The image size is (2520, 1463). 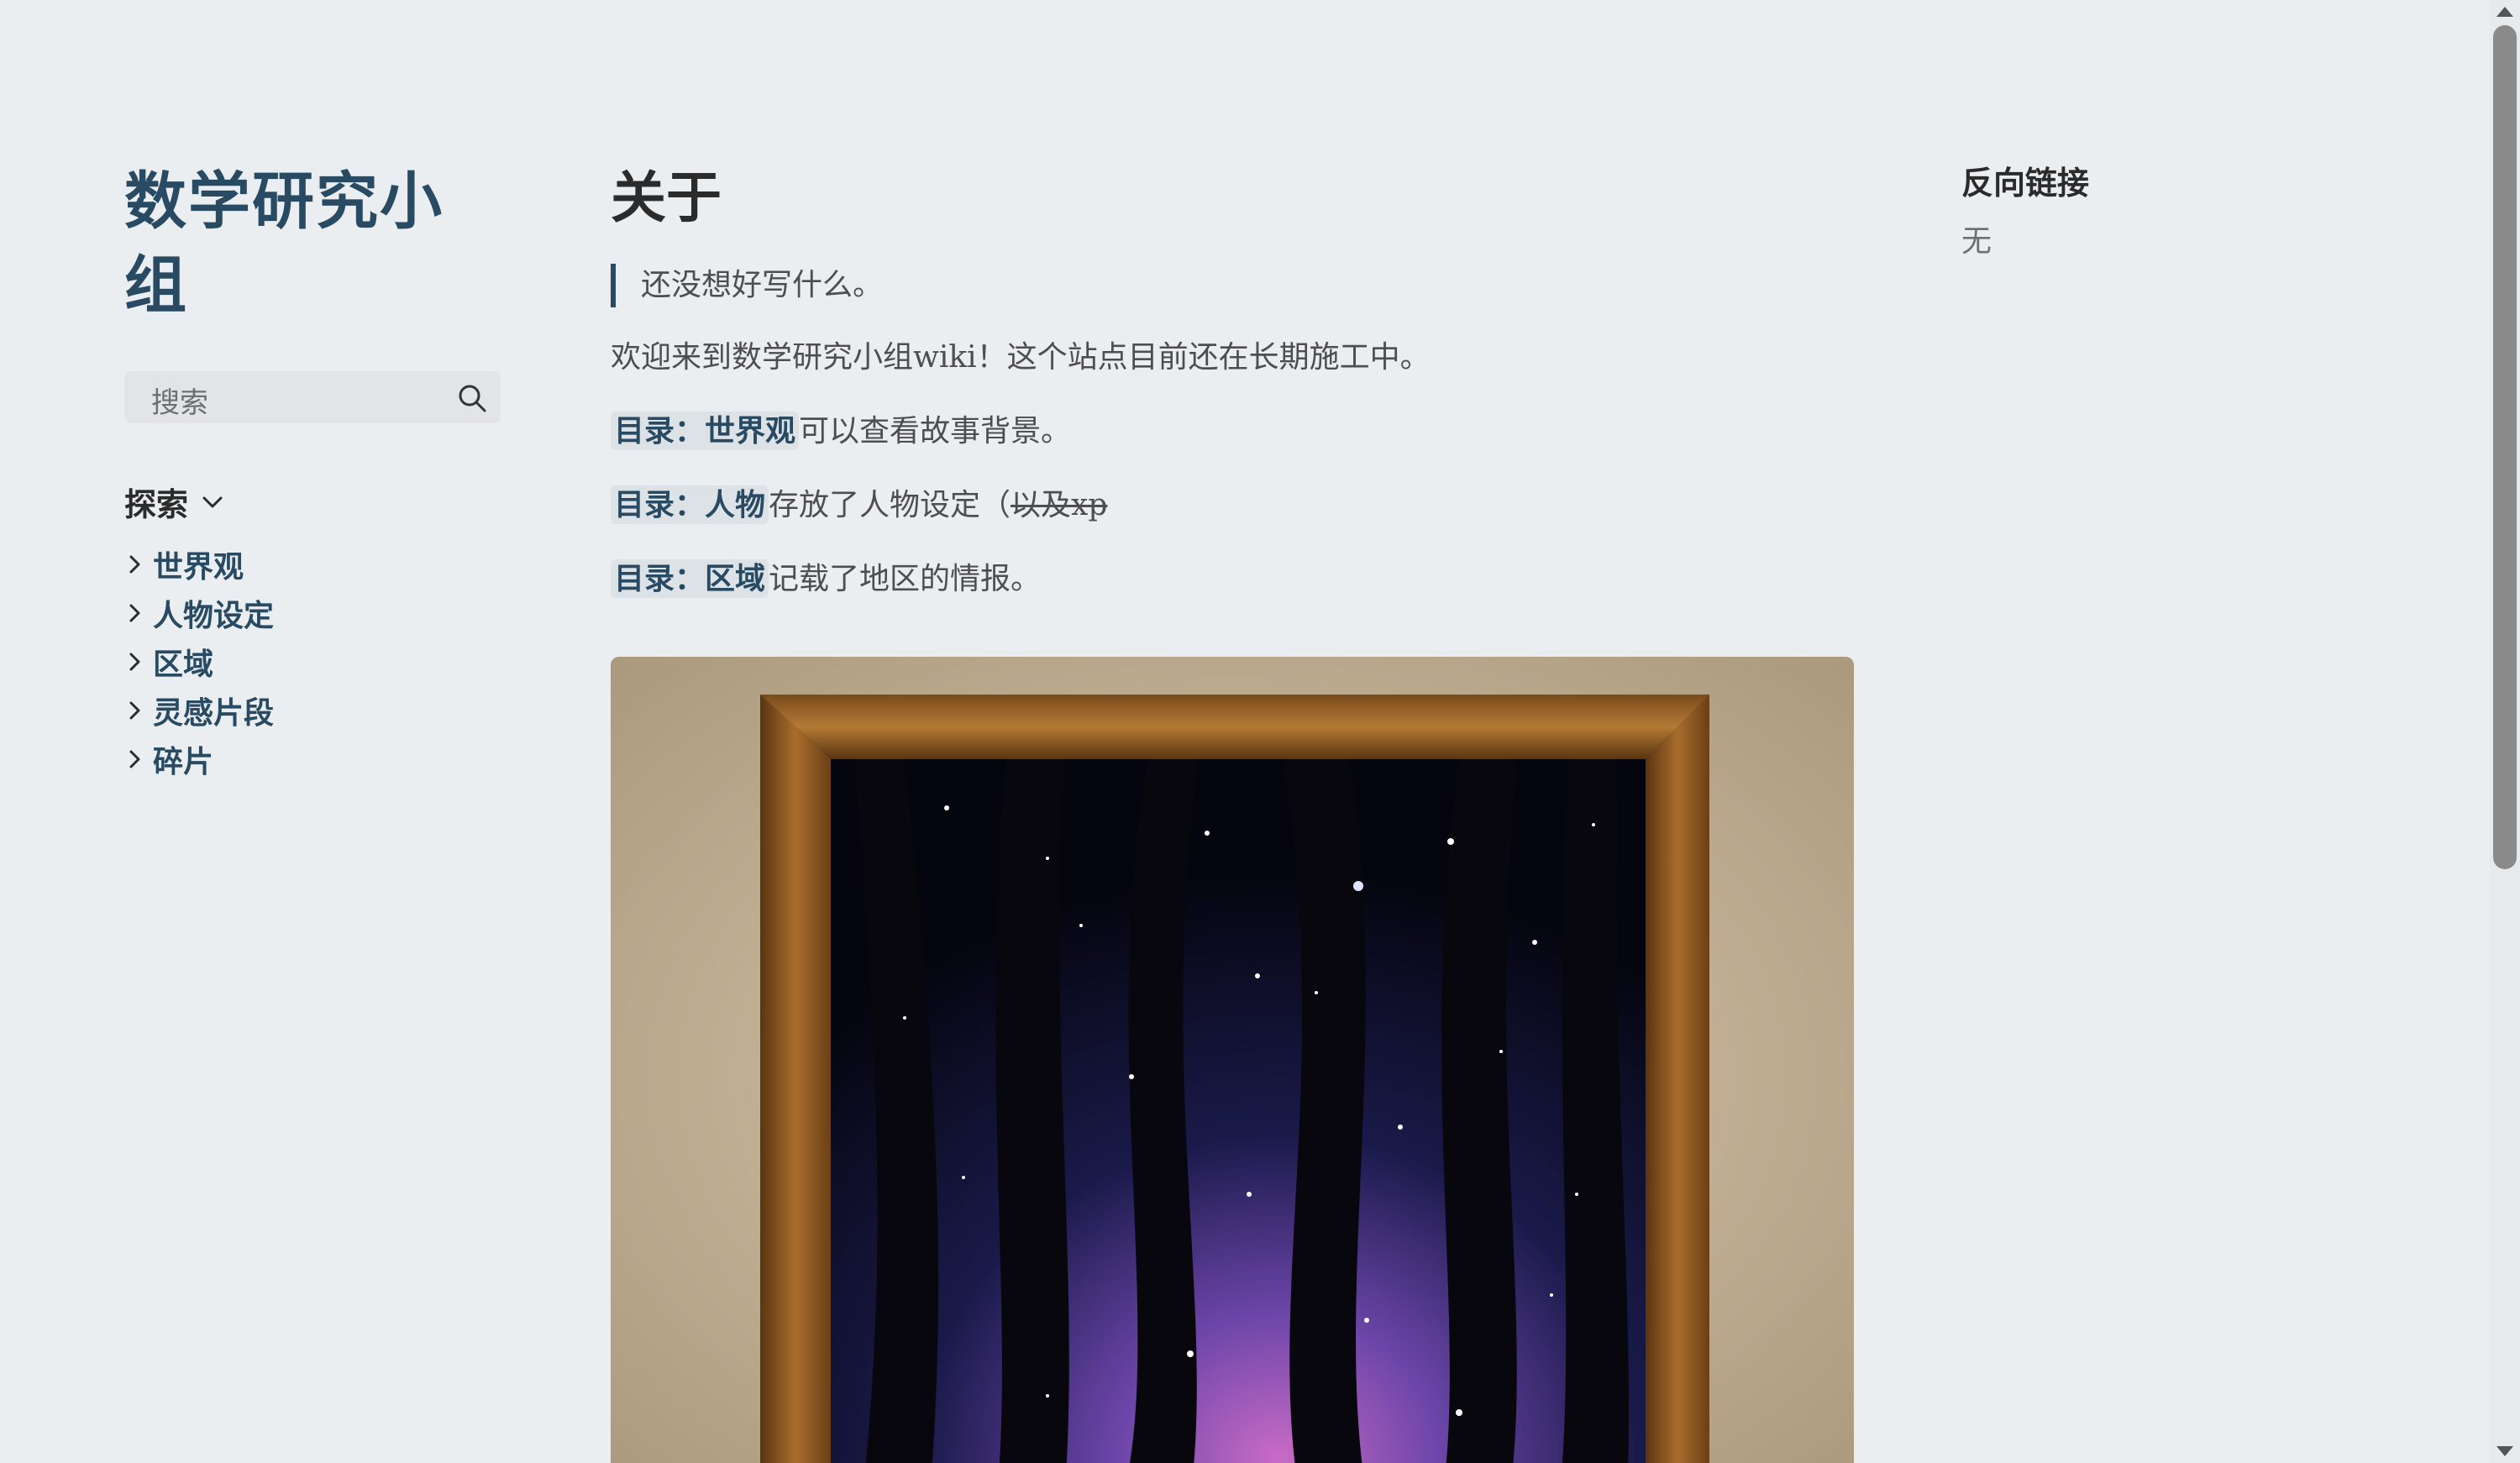 What do you see at coordinates (313, 564) in the screenshot?
I see `explorer-folder-worldview: 世界观` at bounding box center [313, 564].